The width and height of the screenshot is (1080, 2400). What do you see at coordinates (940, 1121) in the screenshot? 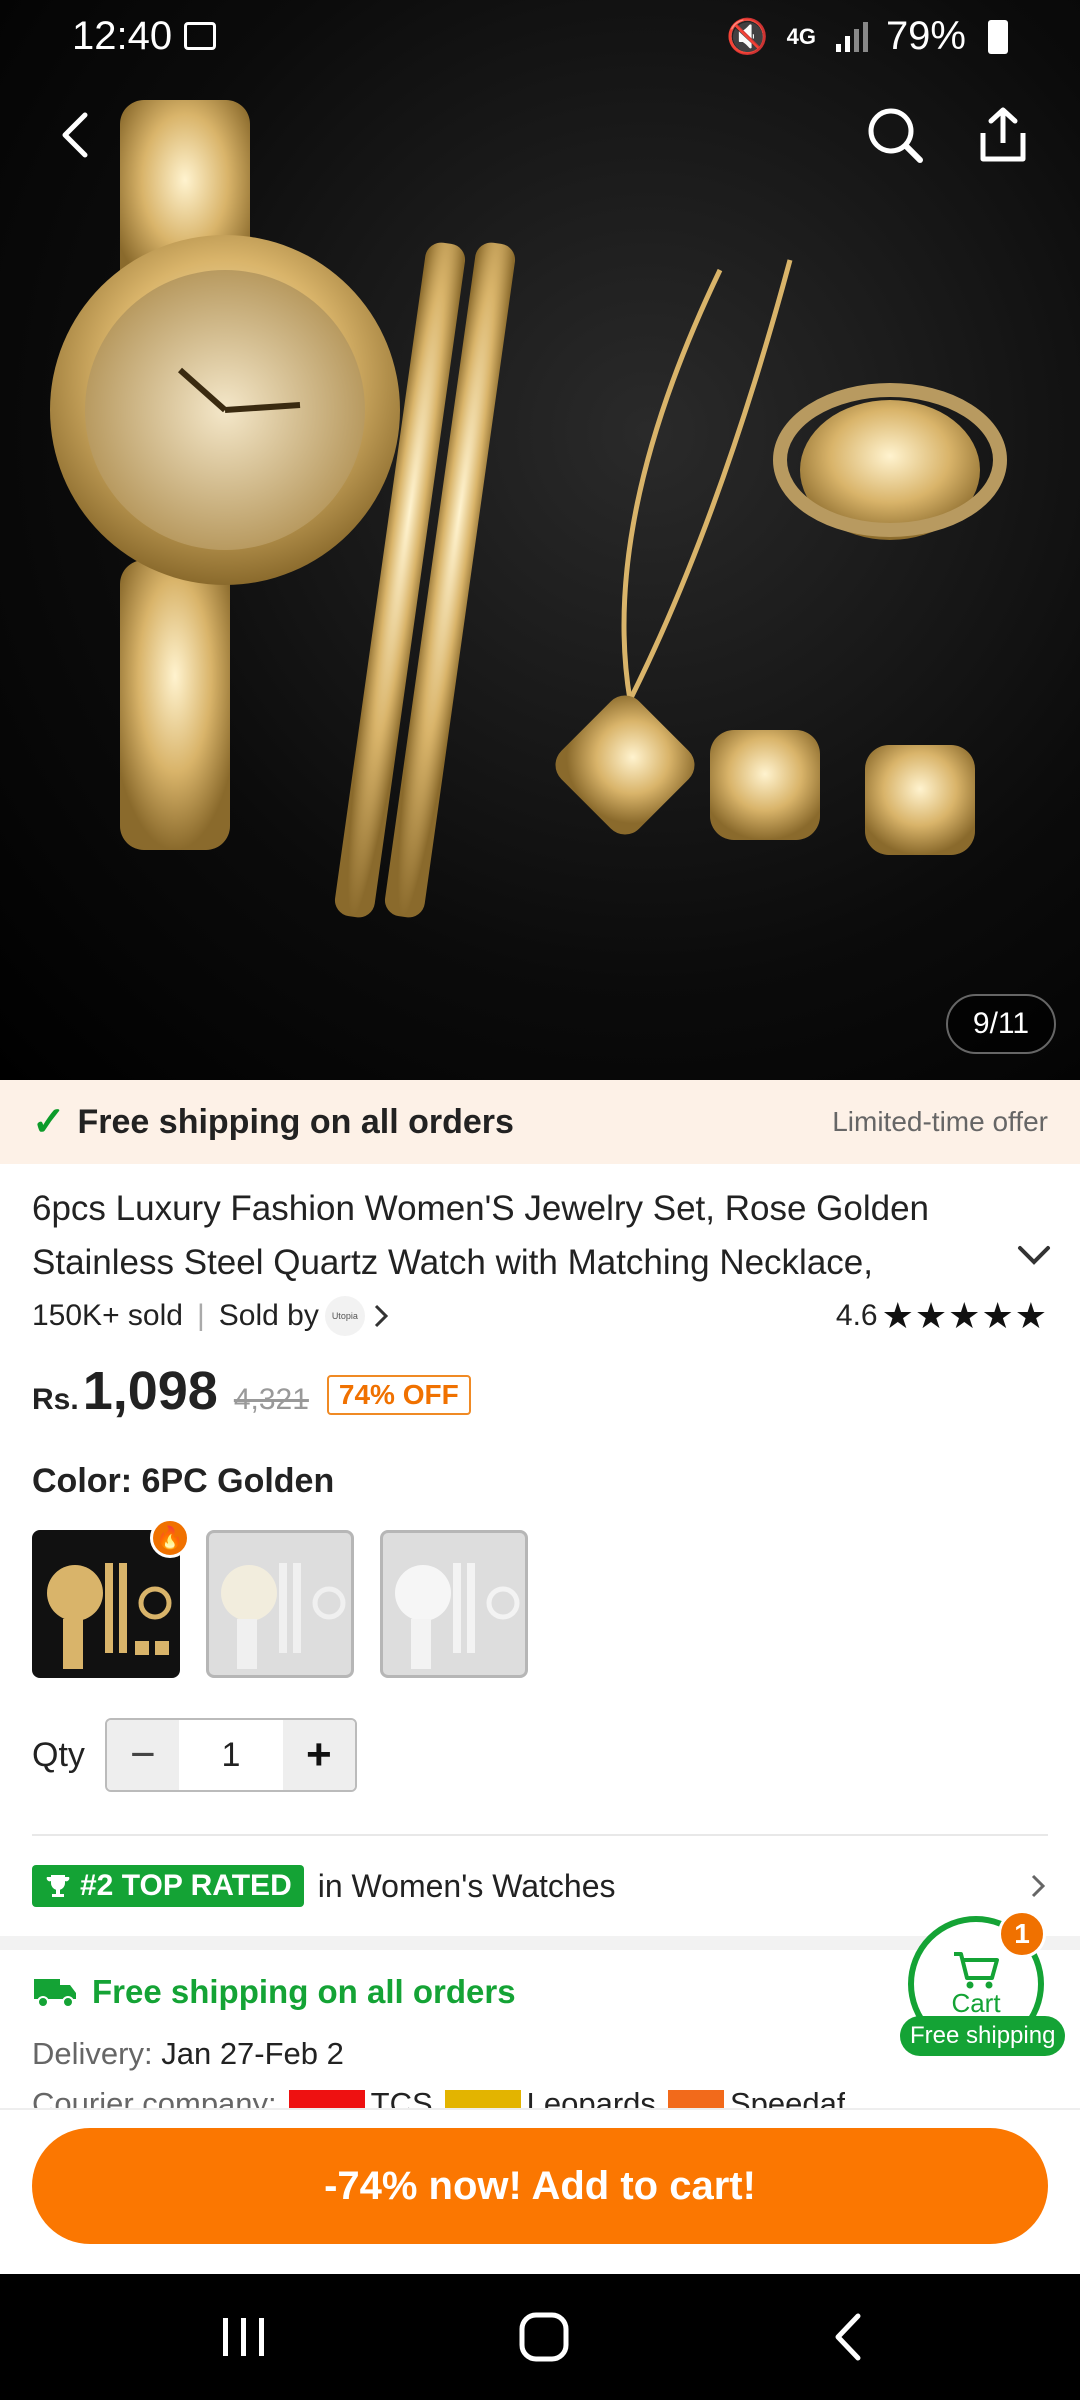
I see `limited-offer-text: Limited-time offer` at bounding box center [940, 1121].